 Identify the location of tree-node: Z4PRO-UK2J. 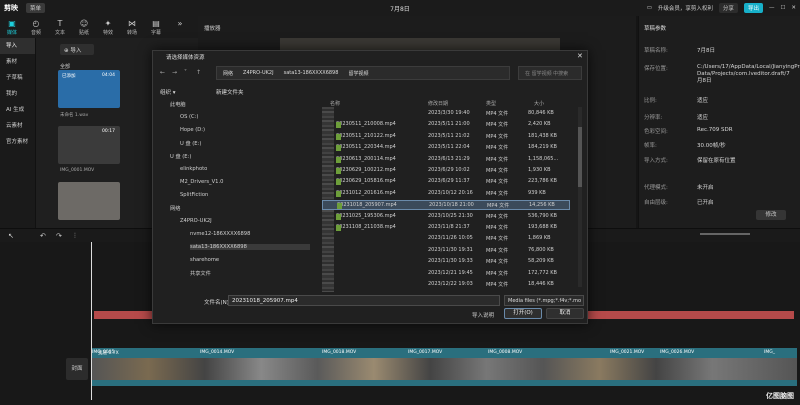
(196, 221).